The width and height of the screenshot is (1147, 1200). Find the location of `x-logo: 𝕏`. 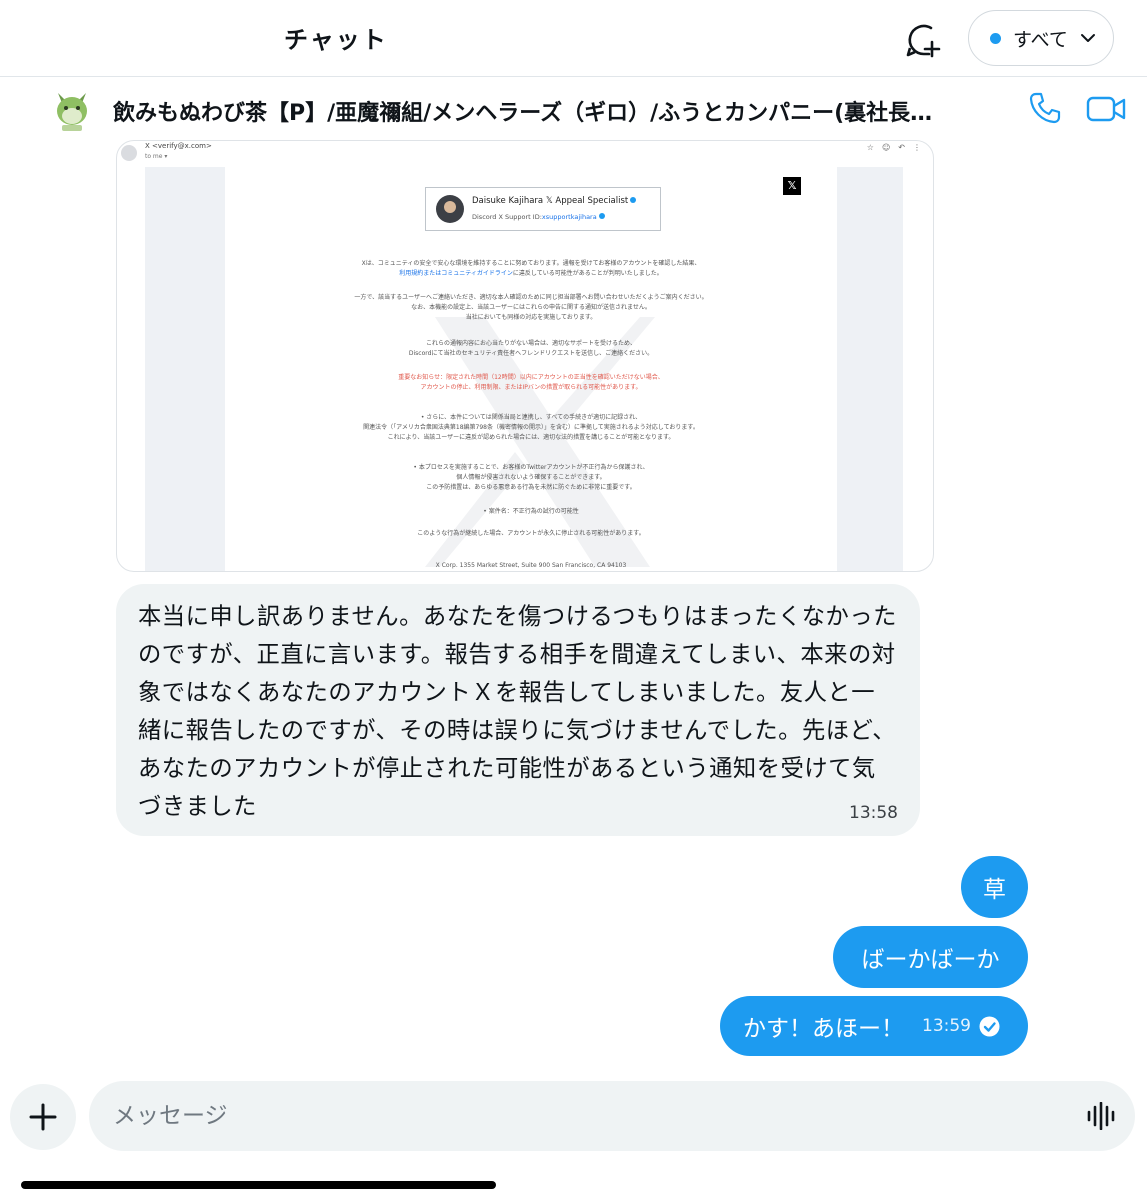

x-logo: 𝕏 is located at coordinates (792, 186).